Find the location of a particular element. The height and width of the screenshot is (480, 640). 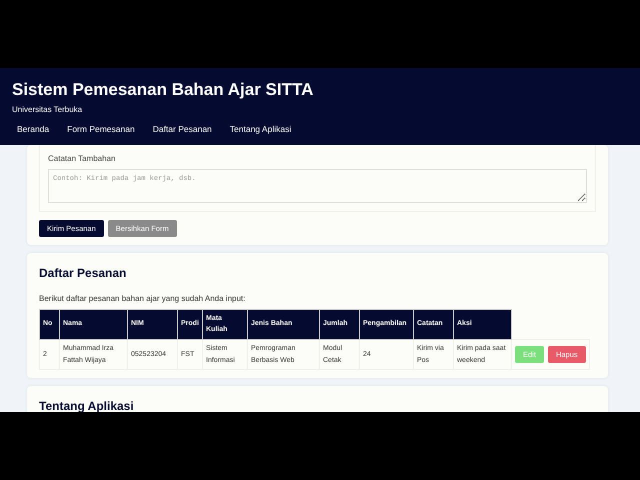

nav-link: Tentang Aplikasi is located at coordinates (260, 129).